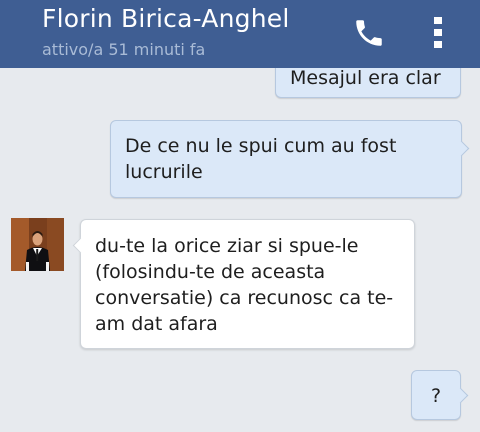 The image size is (480, 432). Describe the element at coordinates (165, 18) in the screenshot. I see `contact-name: Florin Birica-Anghel` at that location.